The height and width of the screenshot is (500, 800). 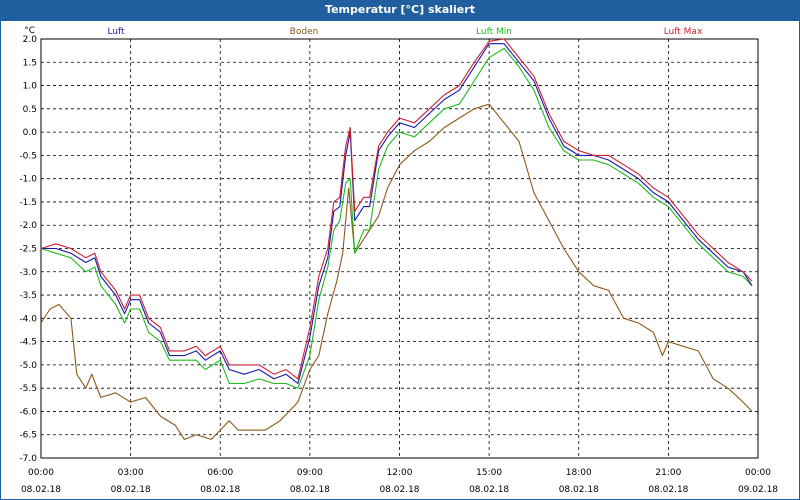 I want to click on y-tick-label: -6.5, so click(x=28, y=436).